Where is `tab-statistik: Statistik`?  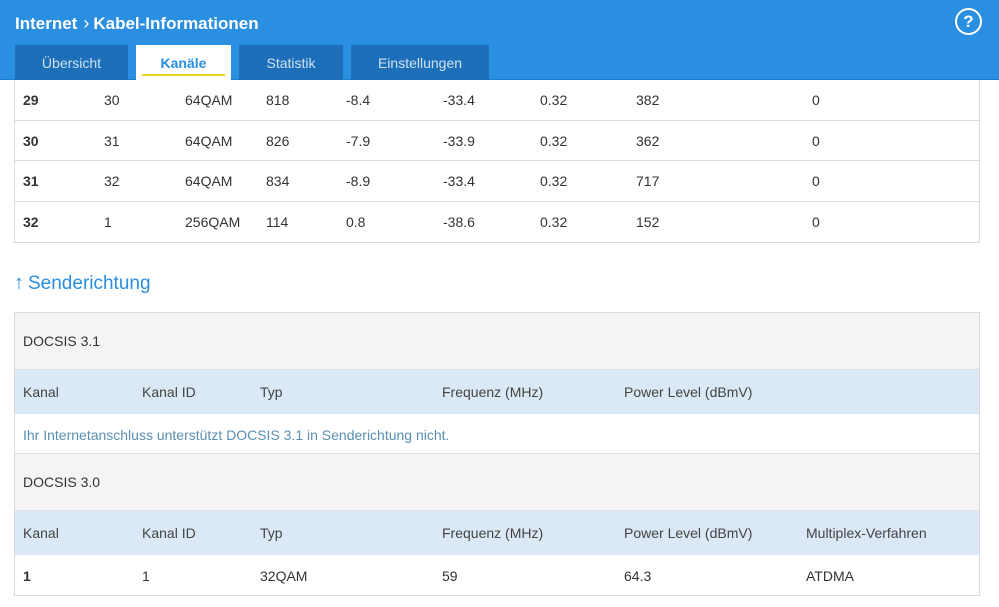
tab-statistik: Statistik is located at coordinates (291, 62).